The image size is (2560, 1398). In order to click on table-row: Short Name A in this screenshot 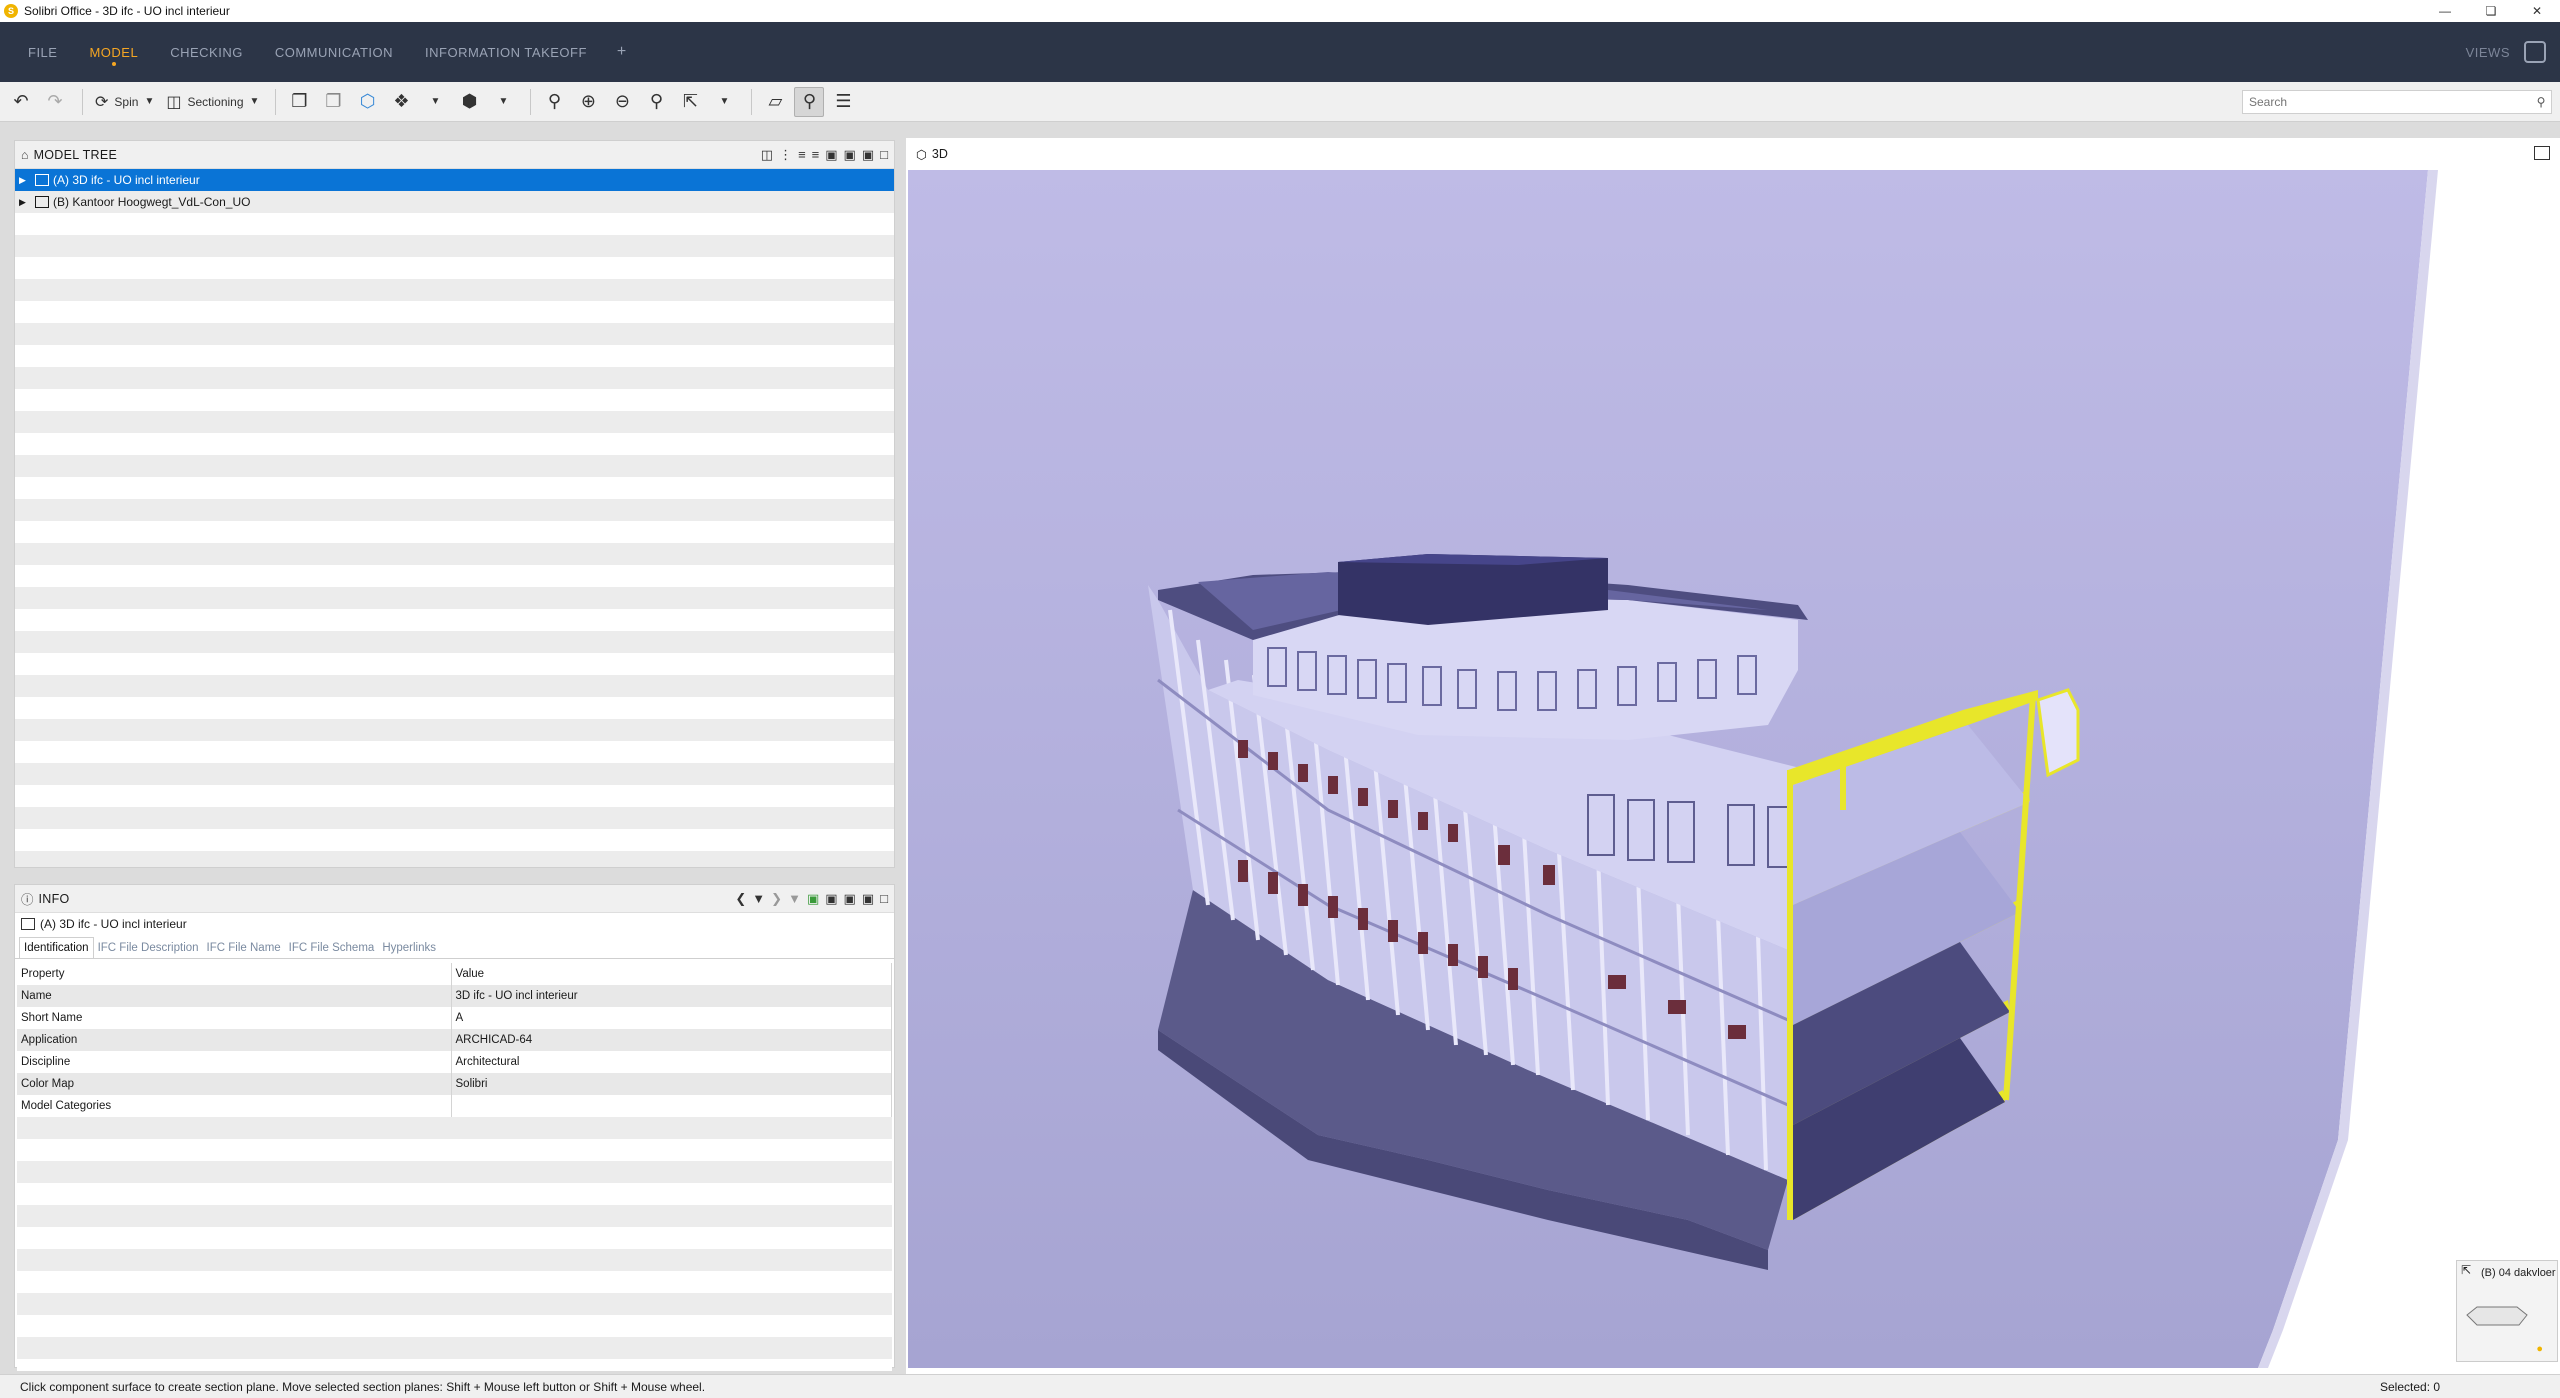, I will do `click(454, 1018)`.